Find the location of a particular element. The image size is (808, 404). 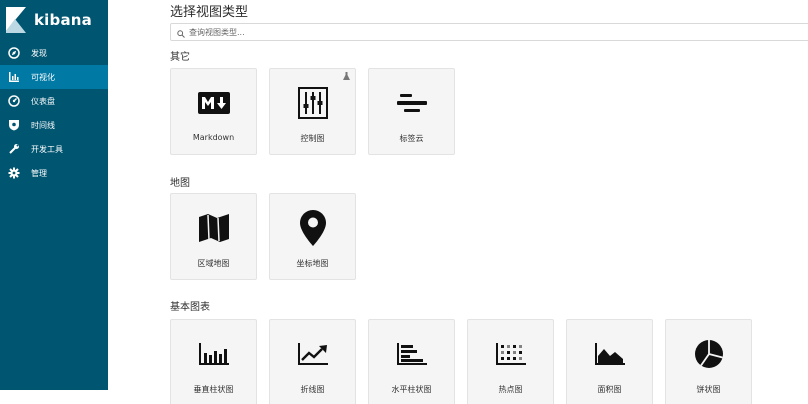

bar-chart-icon is located at coordinates (14, 77).